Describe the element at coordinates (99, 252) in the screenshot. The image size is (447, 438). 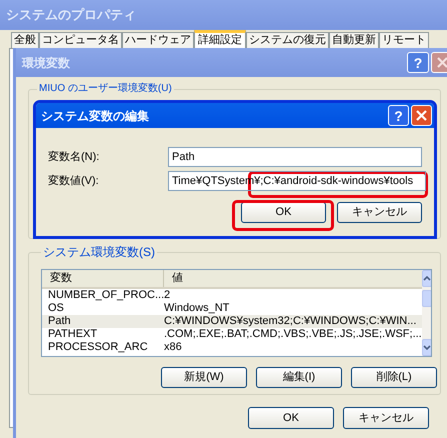
I see `group-label: システム環境変数(S)` at that location.